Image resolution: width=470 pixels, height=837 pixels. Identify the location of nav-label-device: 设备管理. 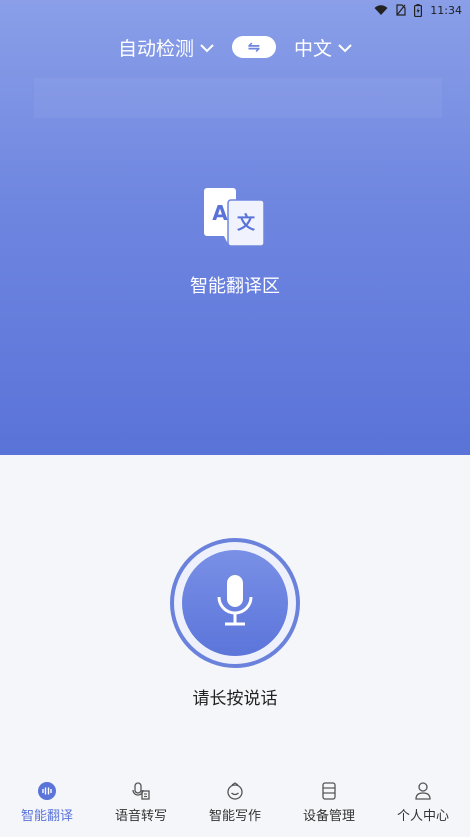
(328, 816).